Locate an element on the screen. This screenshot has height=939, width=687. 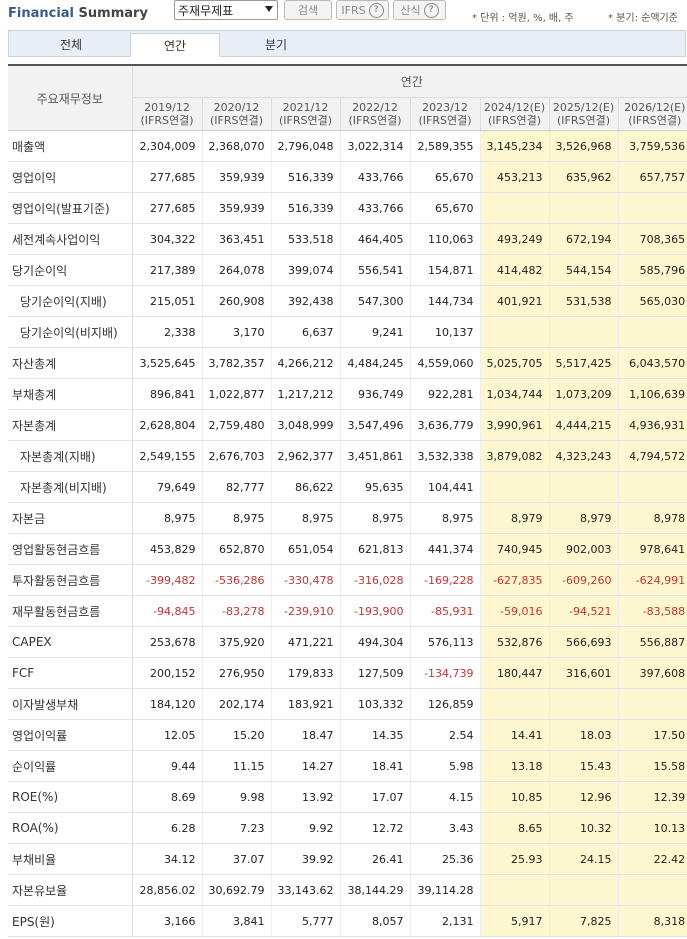
table-cell: 397,608 is located at coordinates (652, 673).